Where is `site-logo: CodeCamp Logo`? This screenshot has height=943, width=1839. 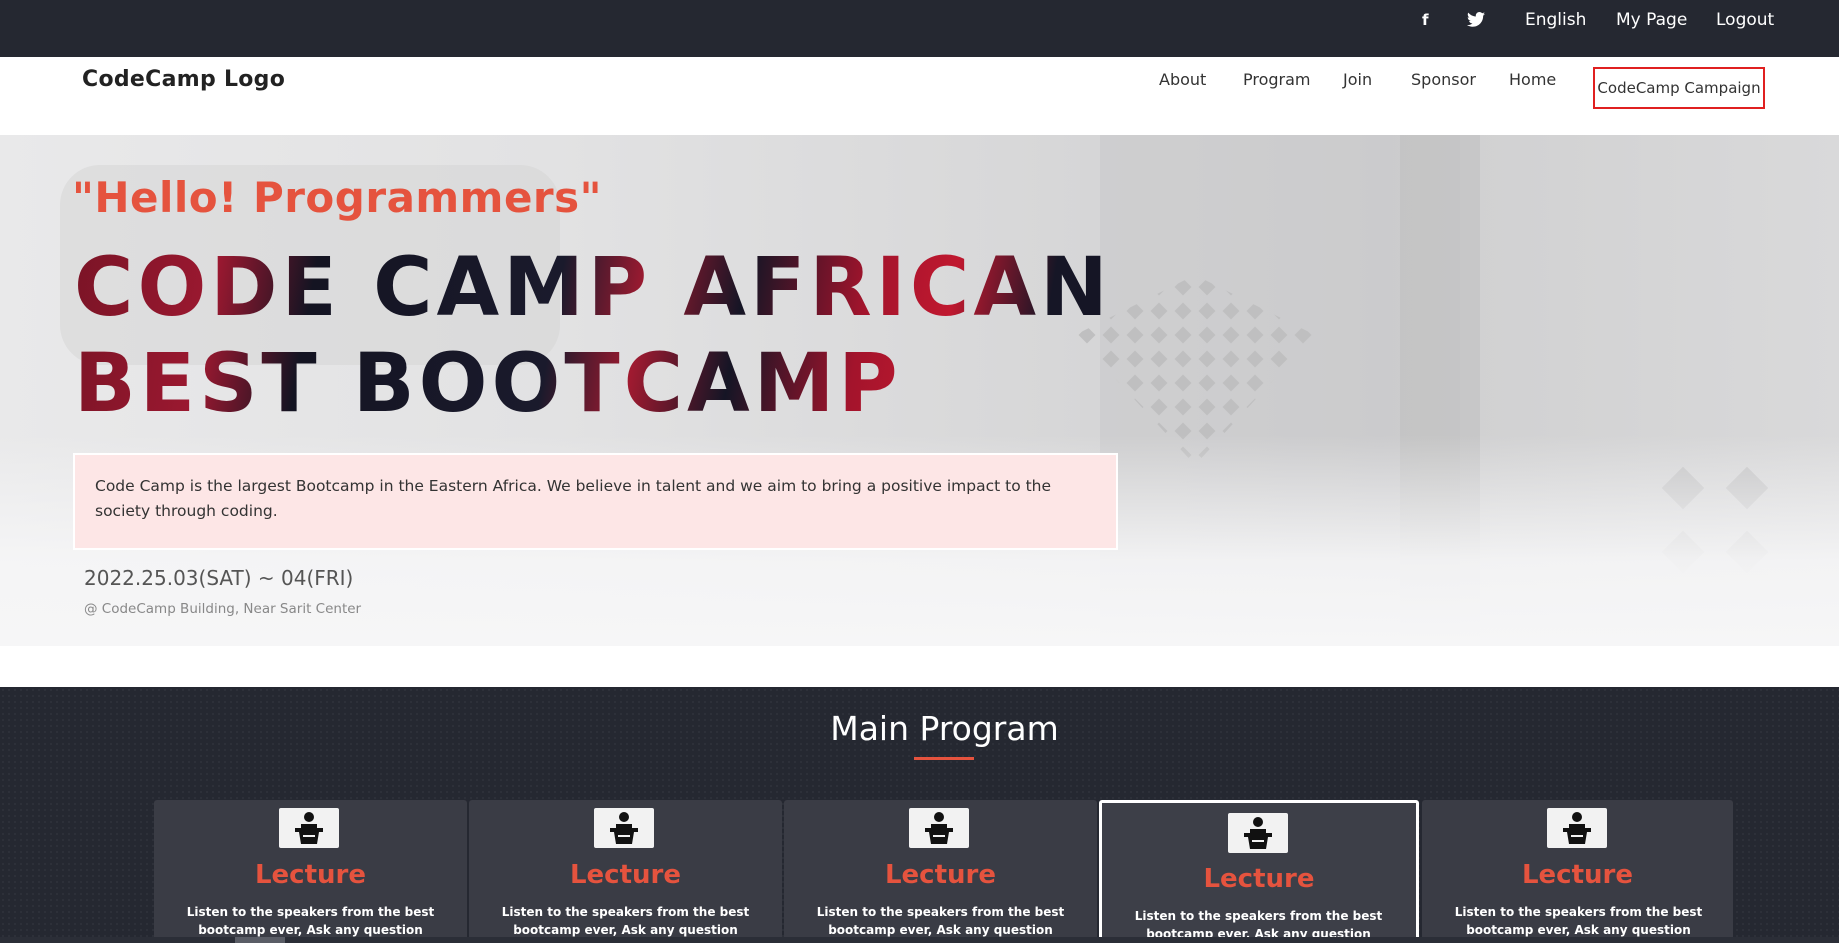
site-logo: CodeCamp Logo is located at coordinates (183, 79).